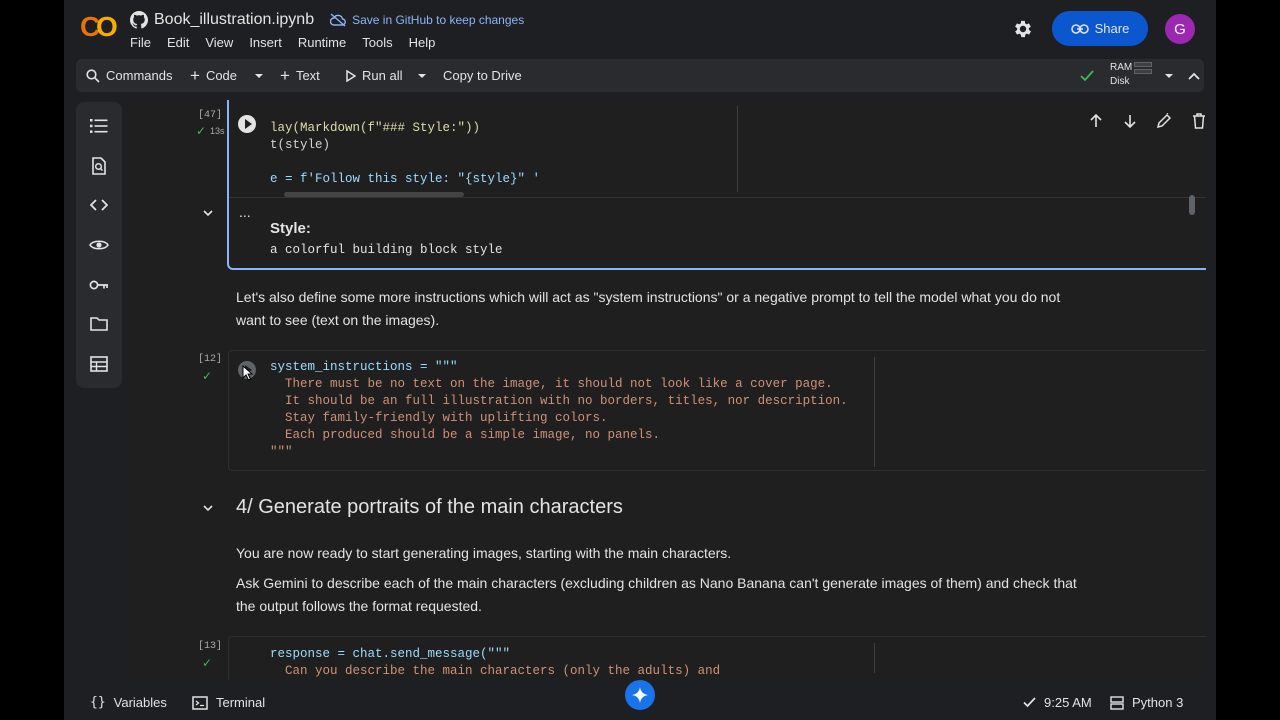 The image size is (1280, 720). I want to click on section-para-2-line-2: the output follows the format requested., so click(359, 606).